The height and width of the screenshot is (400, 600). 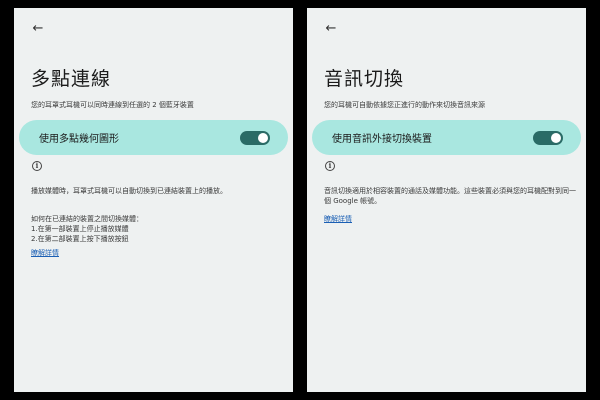 What do you see at coordinates (255, 137) in the screenshot?
I see `multipoint-switch` at bounding box center [255, 137].